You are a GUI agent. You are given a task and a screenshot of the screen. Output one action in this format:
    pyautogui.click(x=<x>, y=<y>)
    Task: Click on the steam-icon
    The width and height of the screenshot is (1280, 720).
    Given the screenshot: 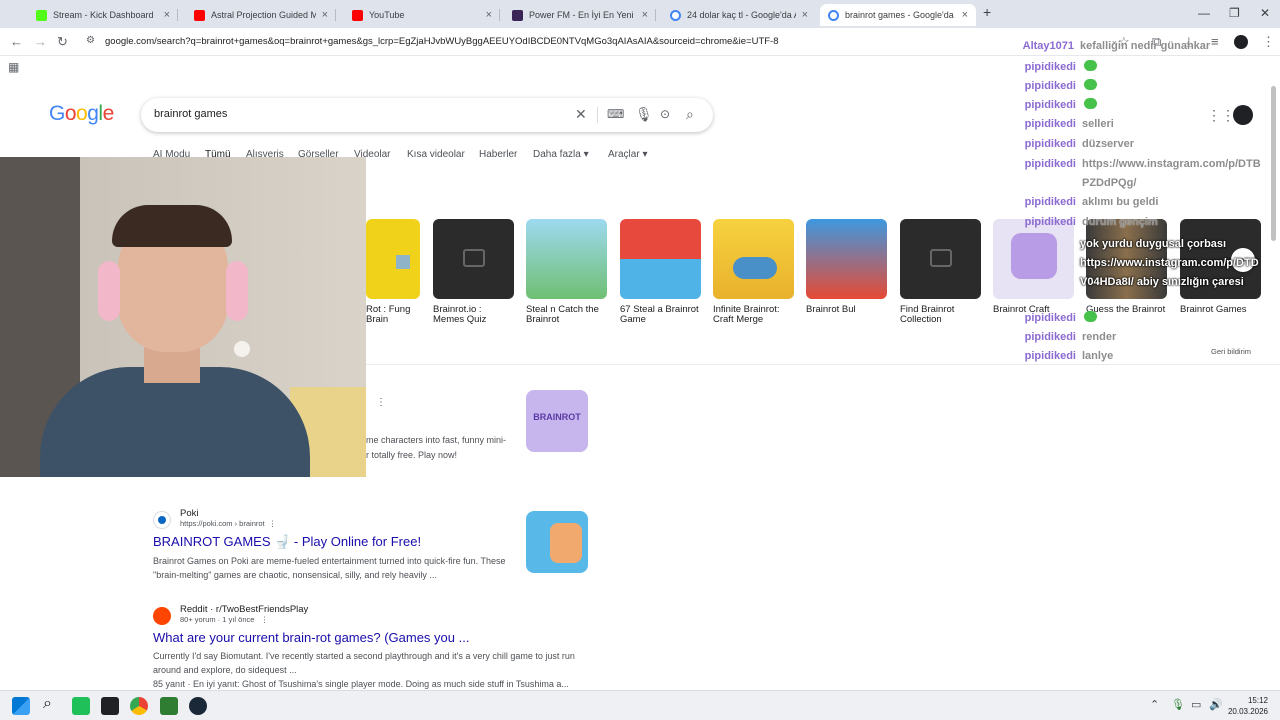 What is the action you would take?
    pyautogui.click(x=198, y=706)
    